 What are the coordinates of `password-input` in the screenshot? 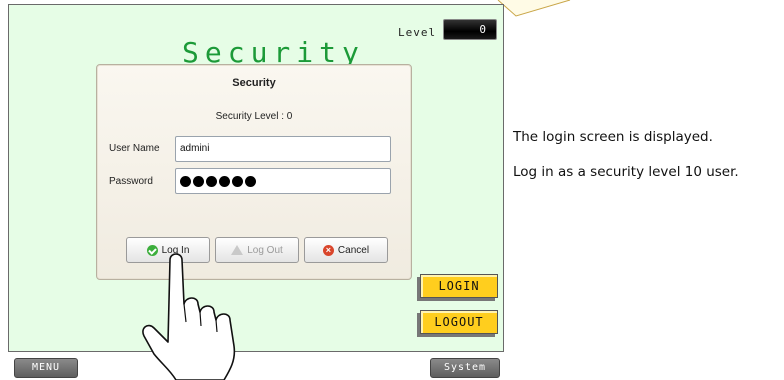 It's located at (283, 181).